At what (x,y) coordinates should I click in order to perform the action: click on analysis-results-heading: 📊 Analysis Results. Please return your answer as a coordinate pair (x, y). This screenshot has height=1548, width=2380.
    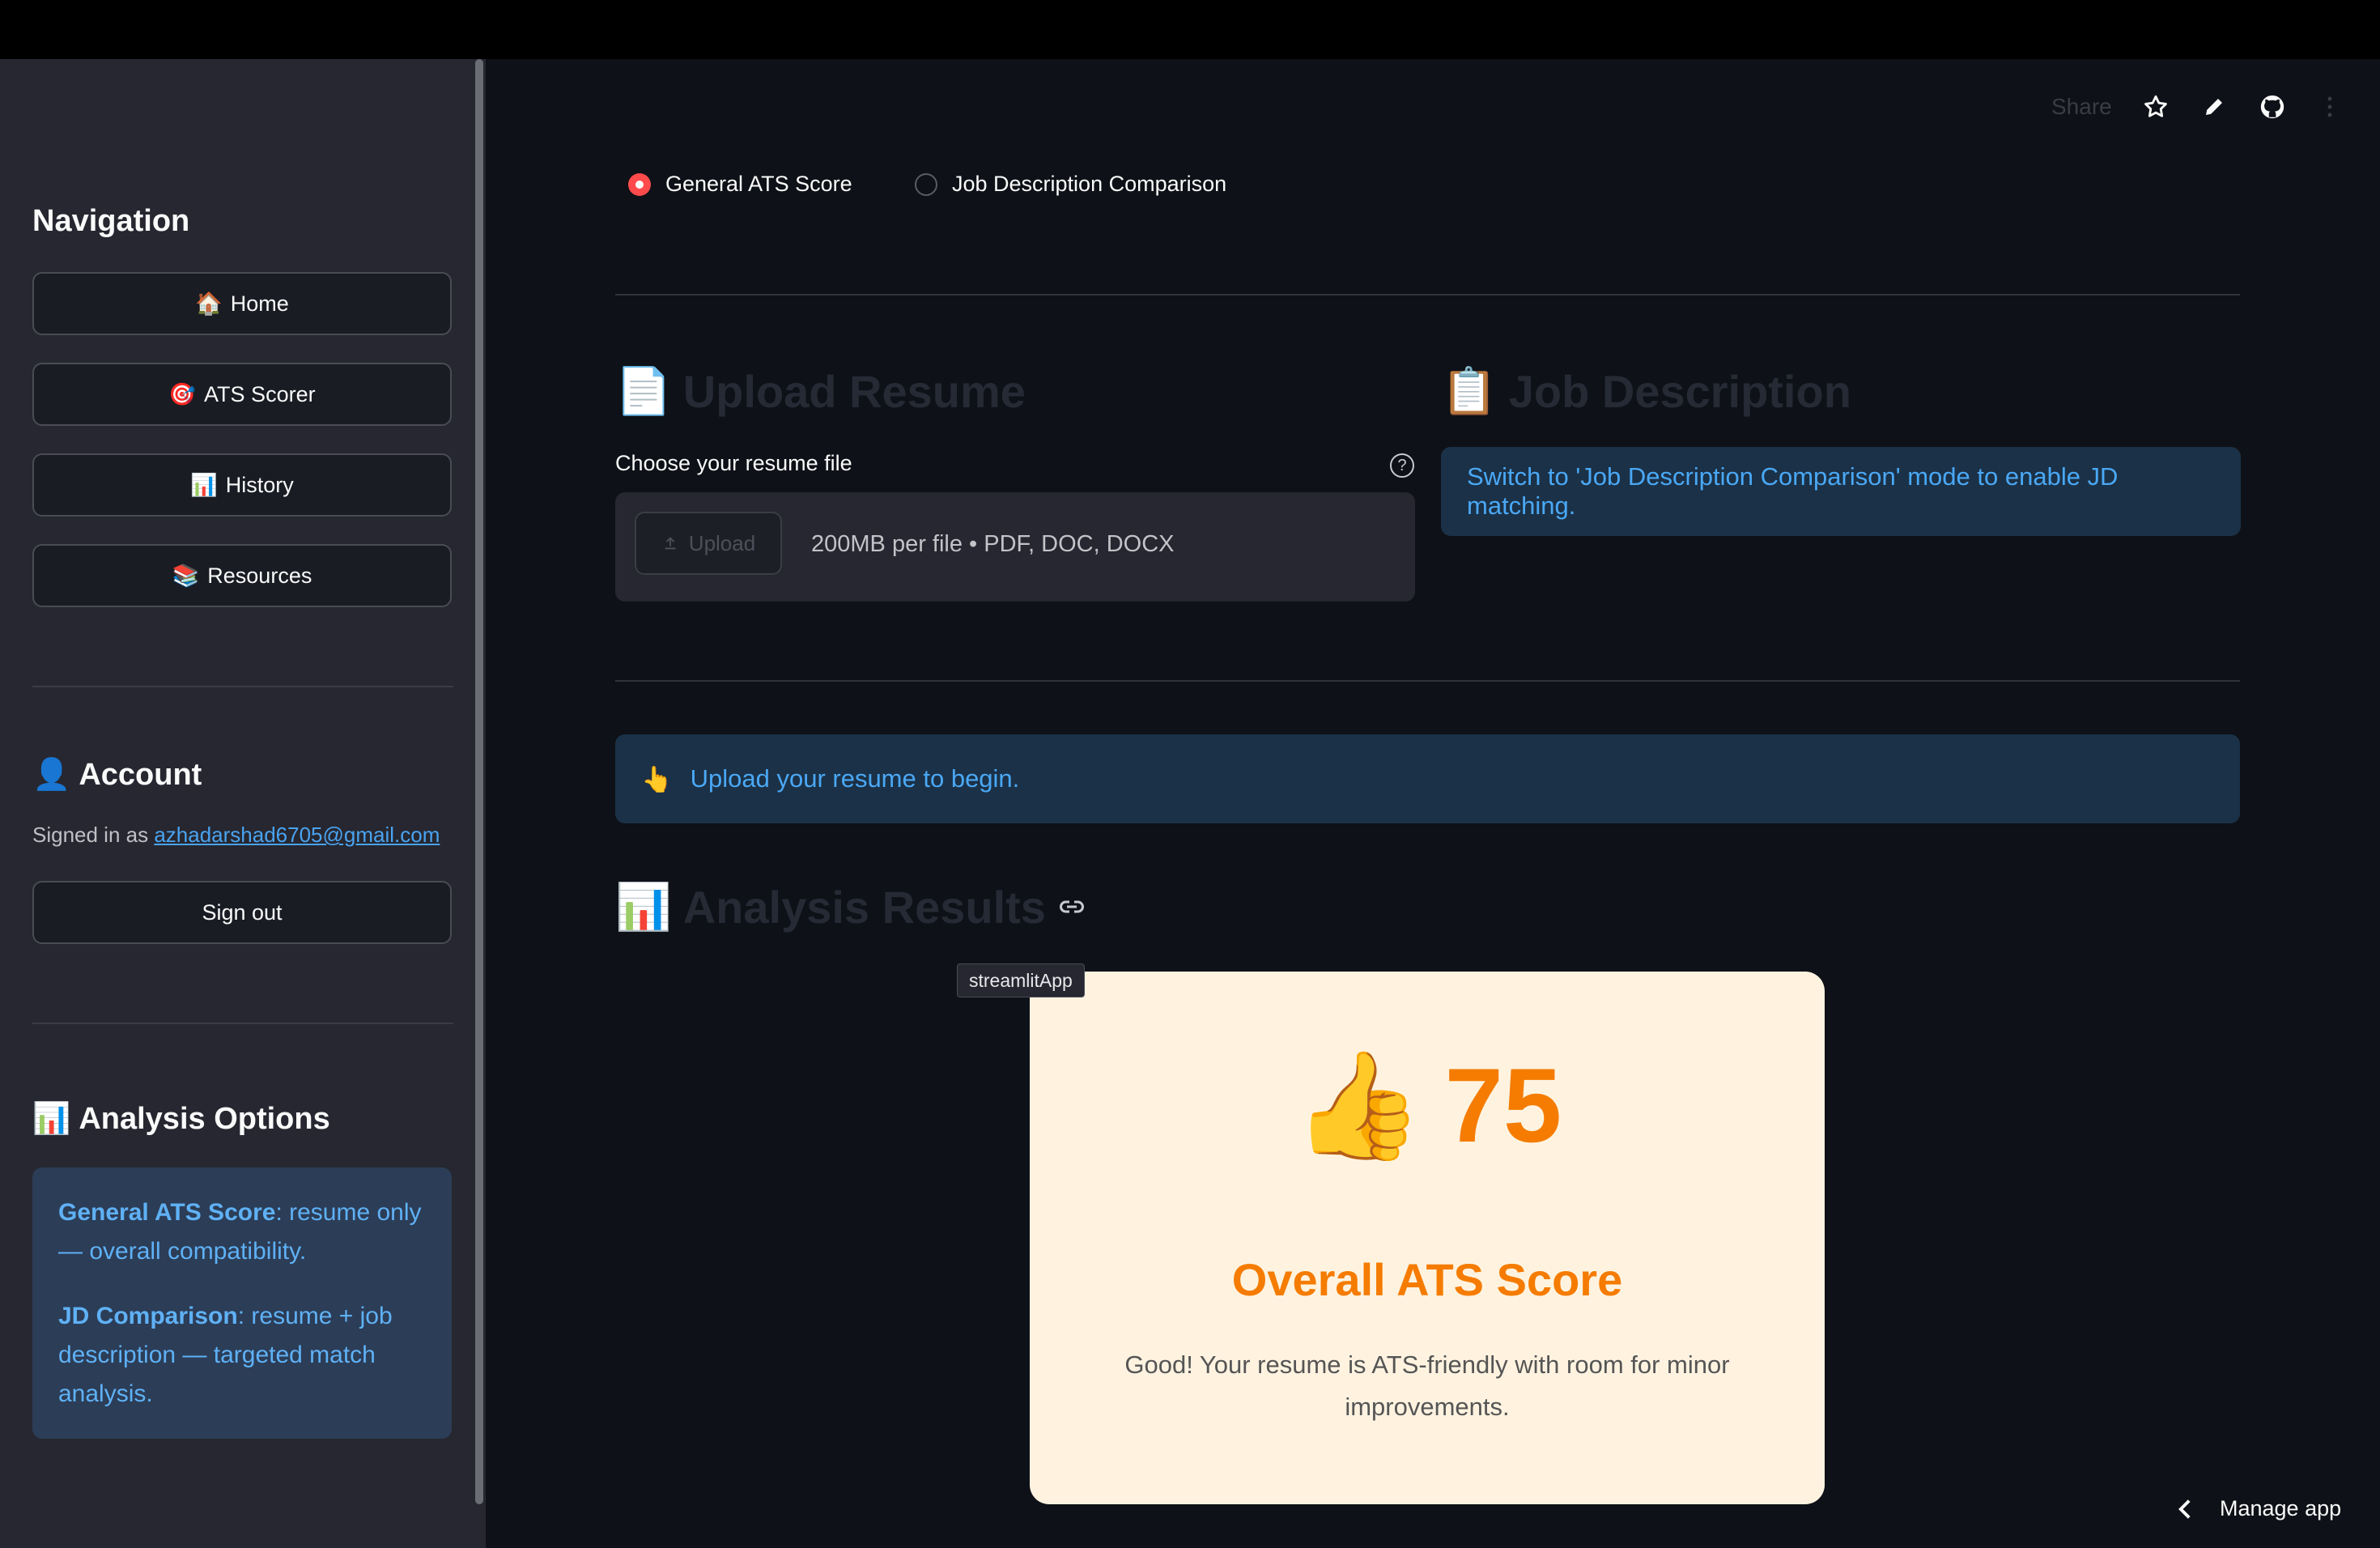
    Looking at the image, I should click on (851, 907).